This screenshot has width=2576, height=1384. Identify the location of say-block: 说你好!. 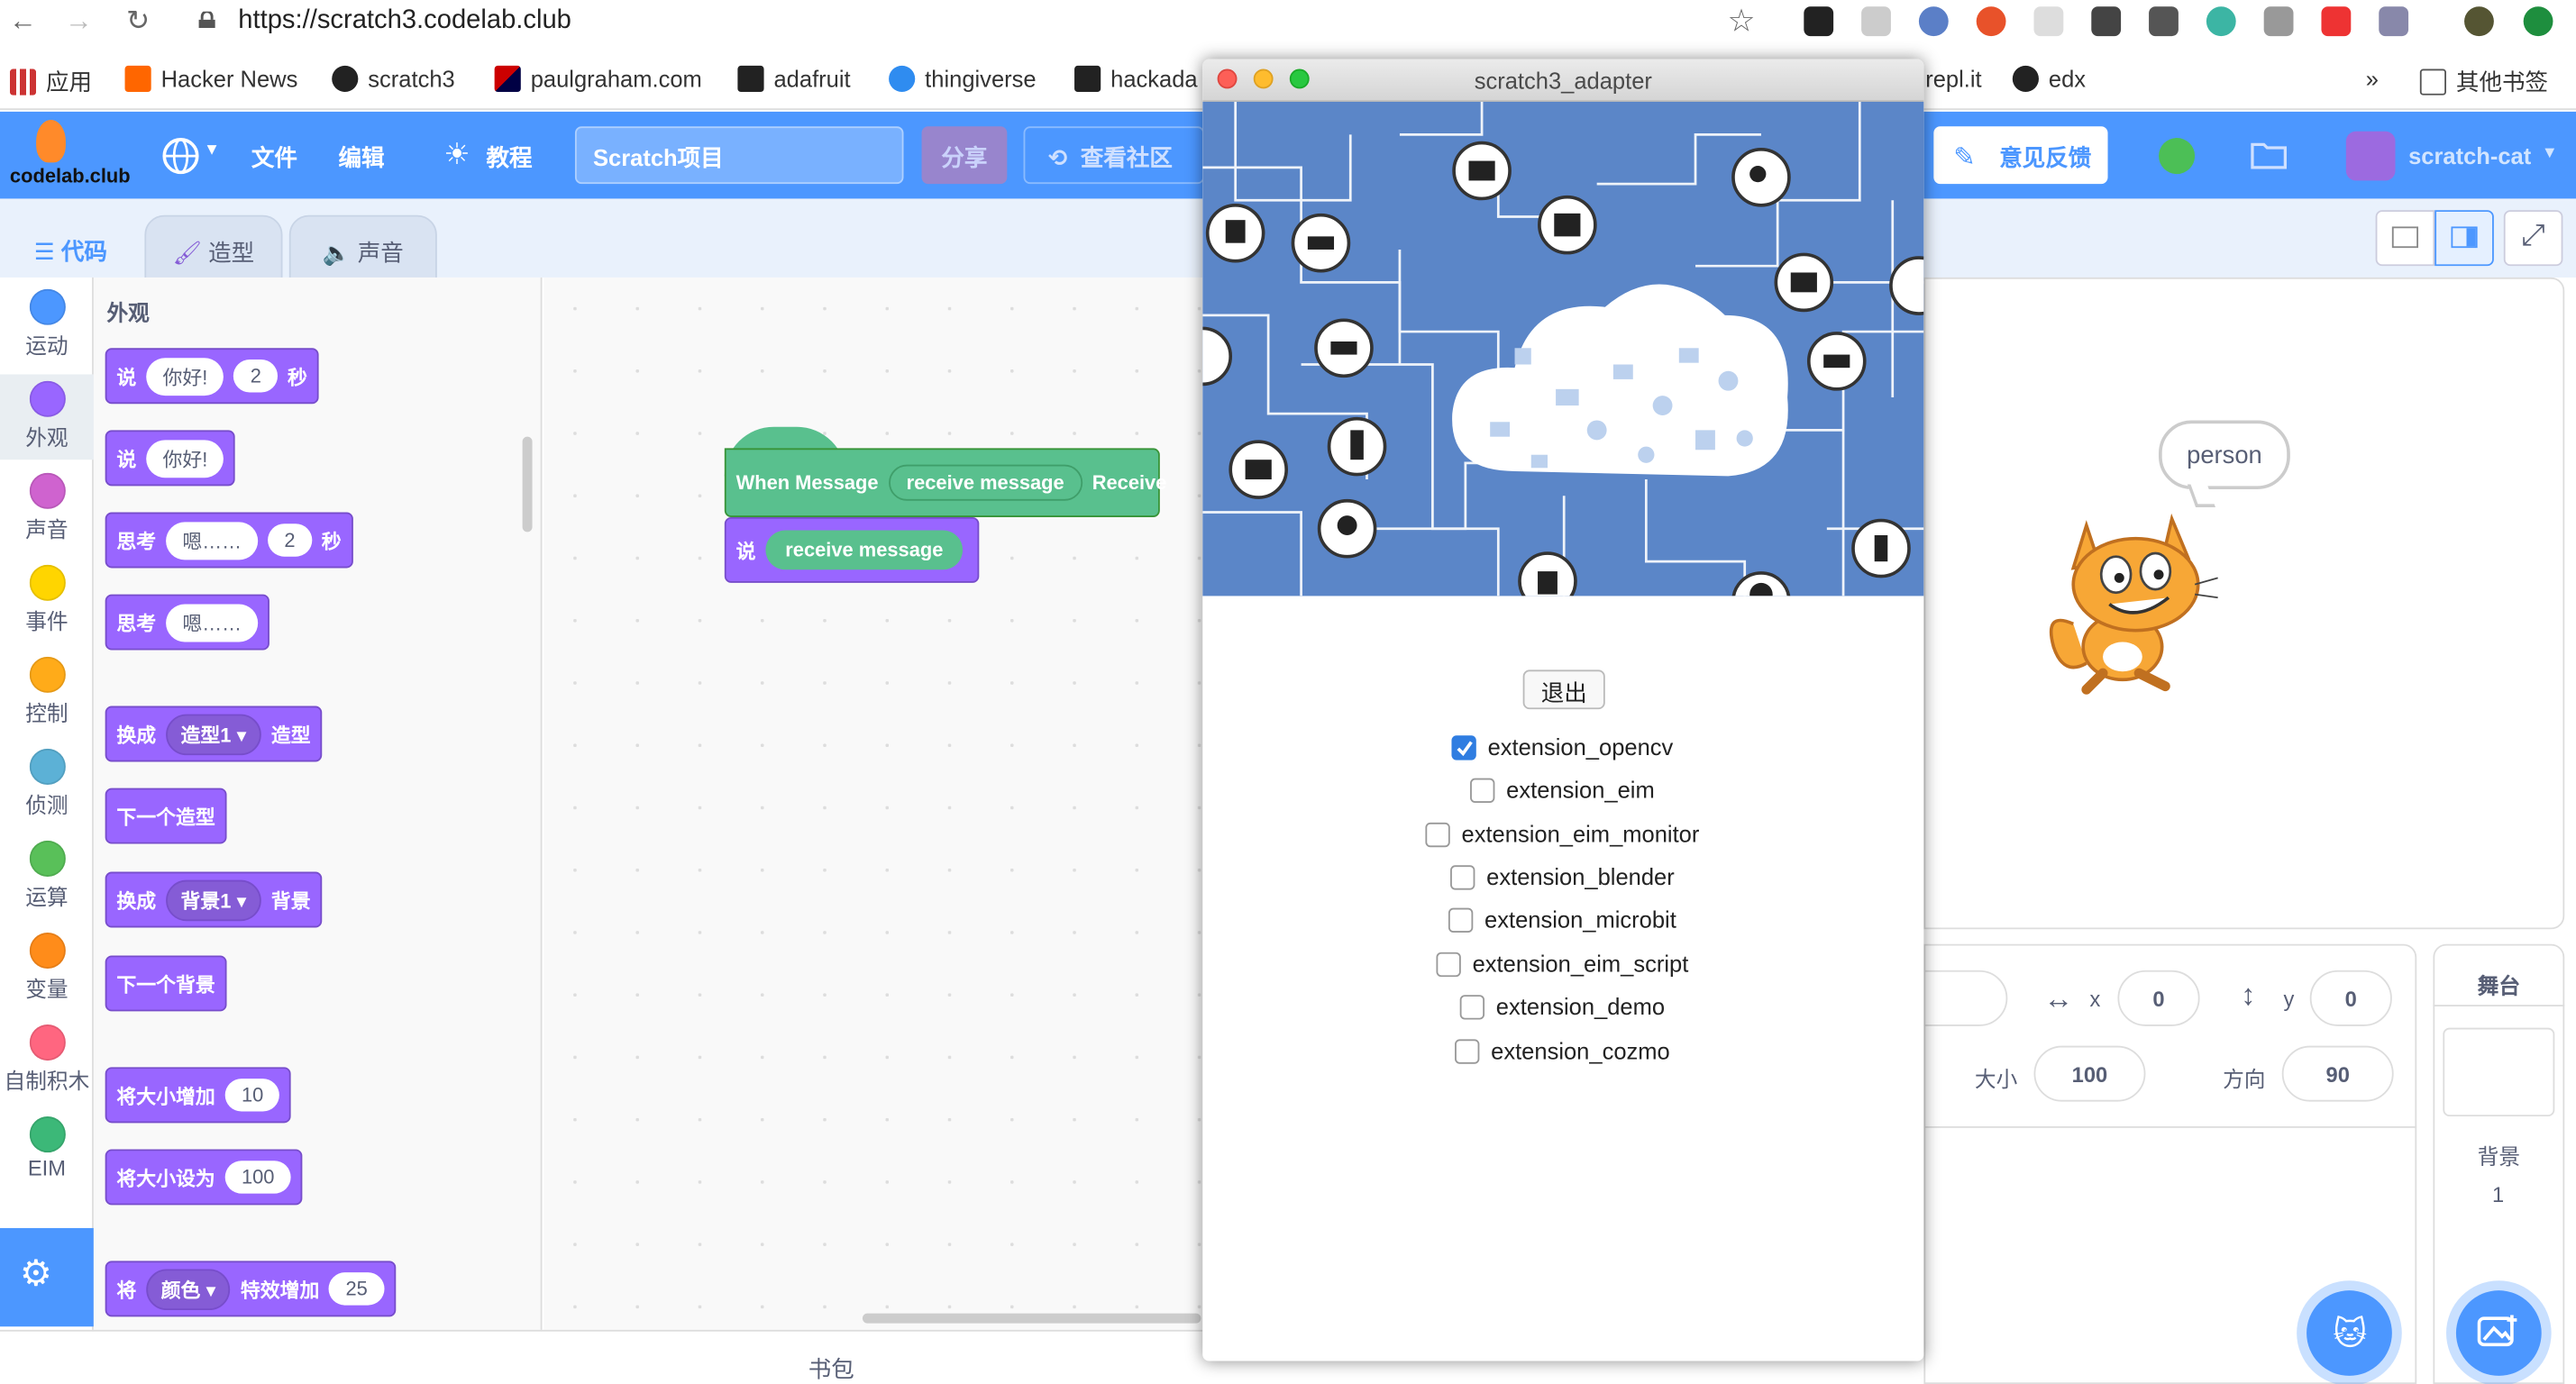
(170, 458).